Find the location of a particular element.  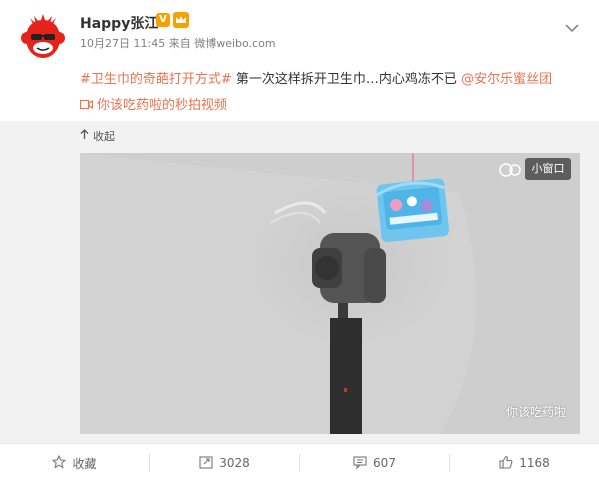

comment-icon is located at coordinates (360, 463).